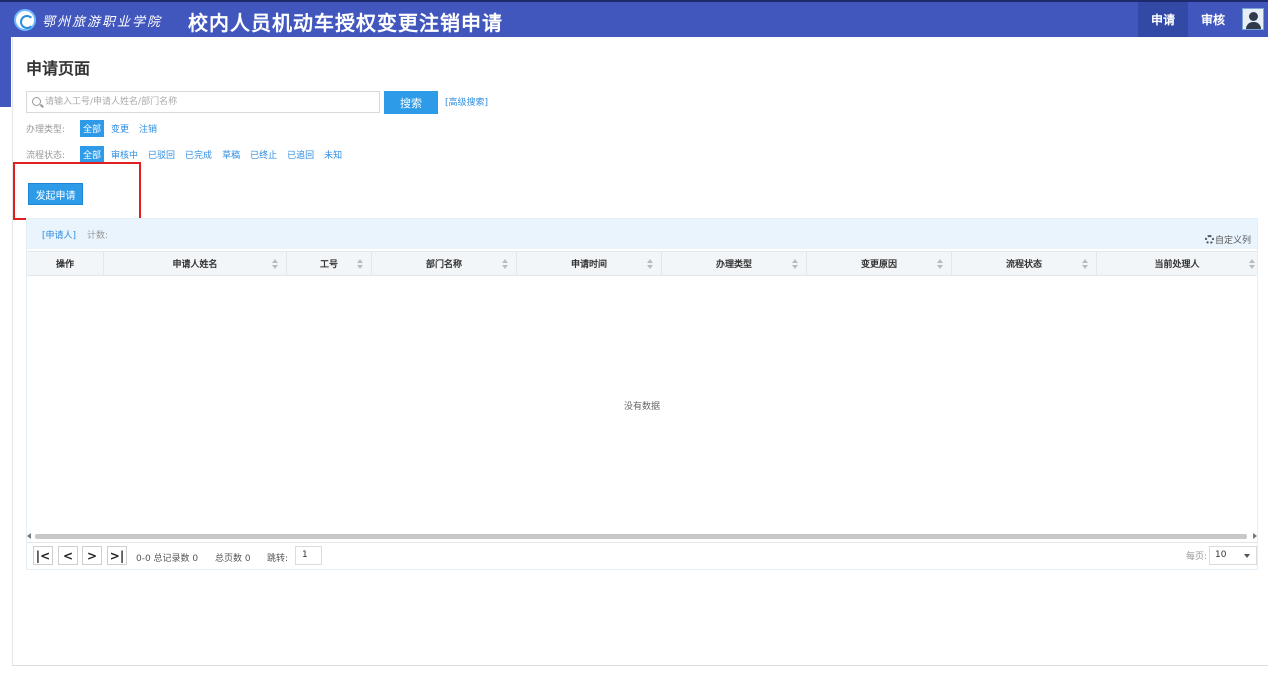 Image resolution: width=1268 pixels, height=682 pixels. What do you see at coordinates (300, 154) in the screenshot?
I see `filter-status-recalled: 已追回` at bounding box center [300, 154].